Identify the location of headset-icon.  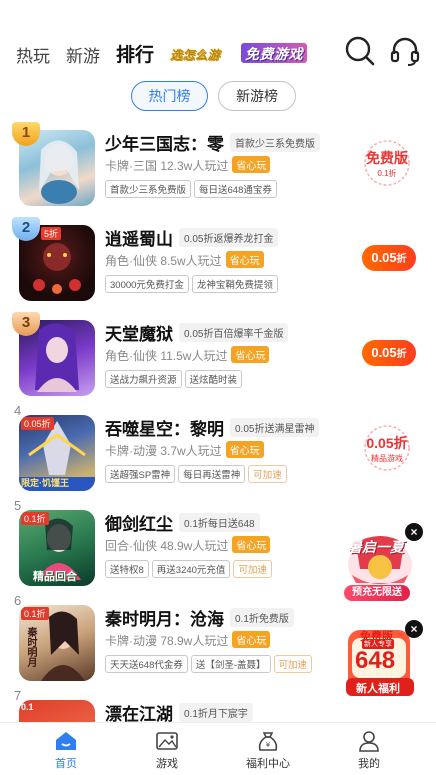
(405, 51).